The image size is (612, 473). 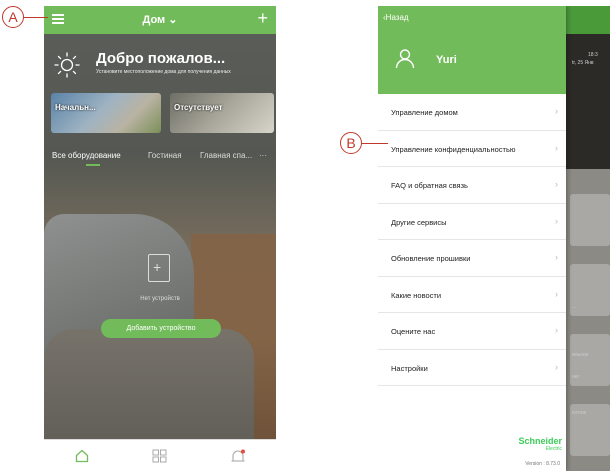 I want to click on schneider-electric-logo: Schneider Electric, so click(x=538, y=445).